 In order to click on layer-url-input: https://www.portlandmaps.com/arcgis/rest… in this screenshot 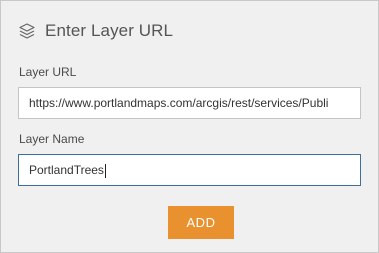, I will do `click(189, 103)`.